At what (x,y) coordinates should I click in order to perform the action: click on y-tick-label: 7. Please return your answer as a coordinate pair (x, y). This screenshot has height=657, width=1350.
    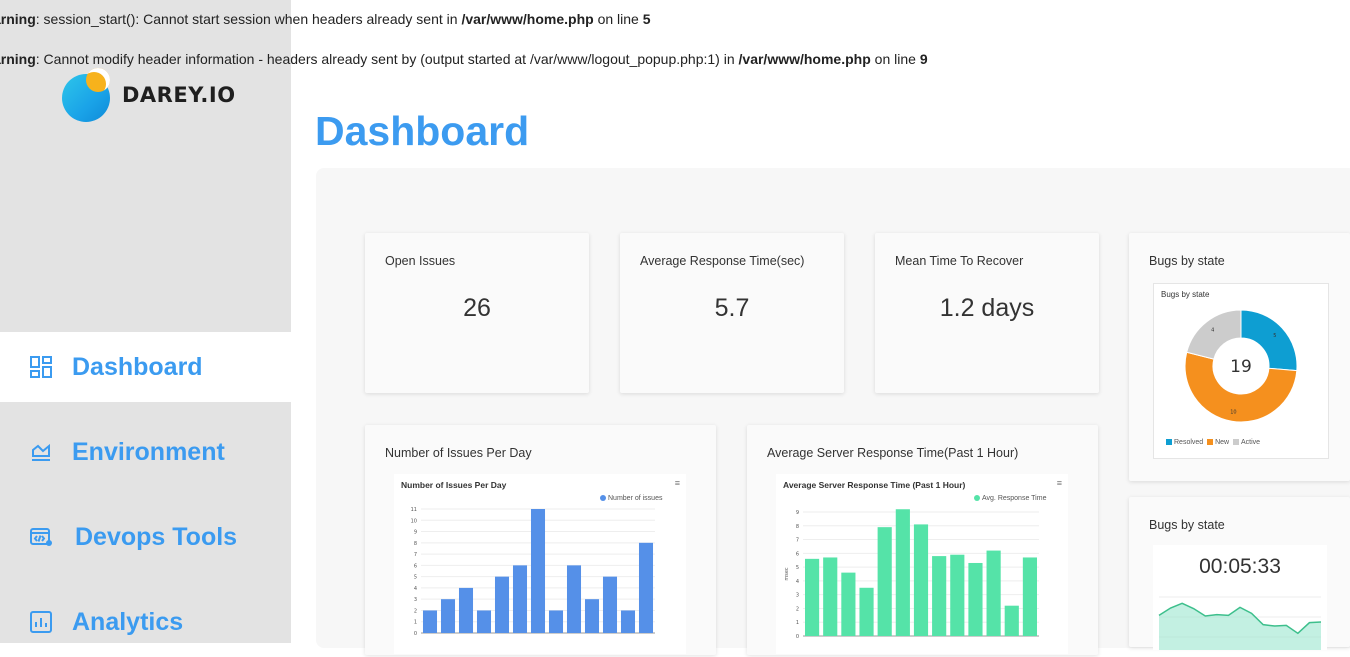
    Looking at the image, I should click on (797, 541).